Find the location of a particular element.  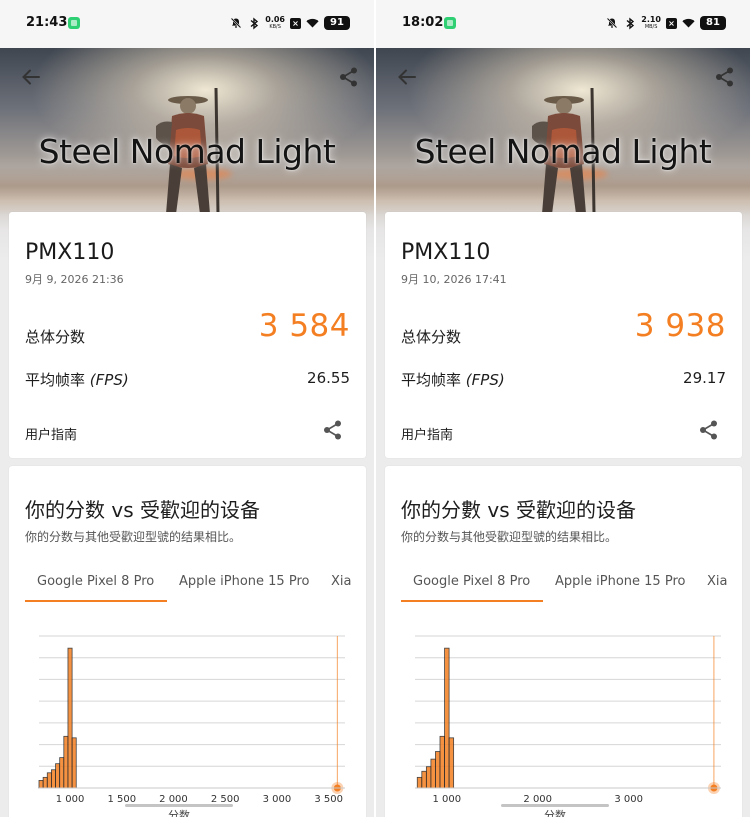

network-speed: 0.06 KB/S is located at coordinates (275, 22).